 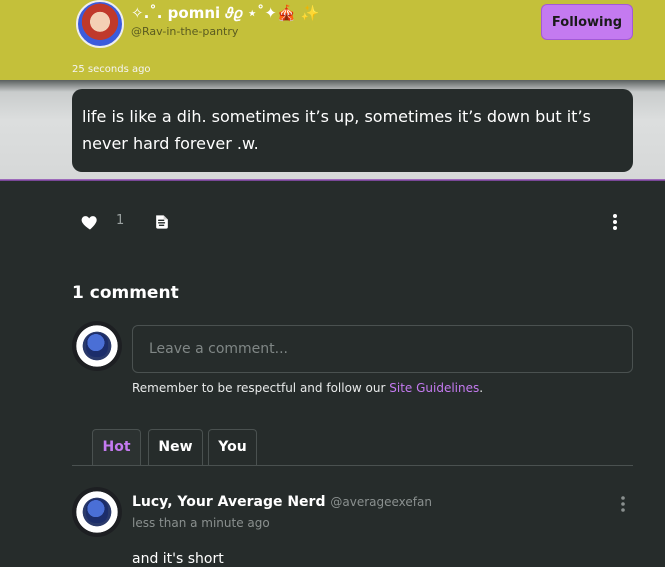 I want to click on following-button: Following, so click(x=587, y=22).